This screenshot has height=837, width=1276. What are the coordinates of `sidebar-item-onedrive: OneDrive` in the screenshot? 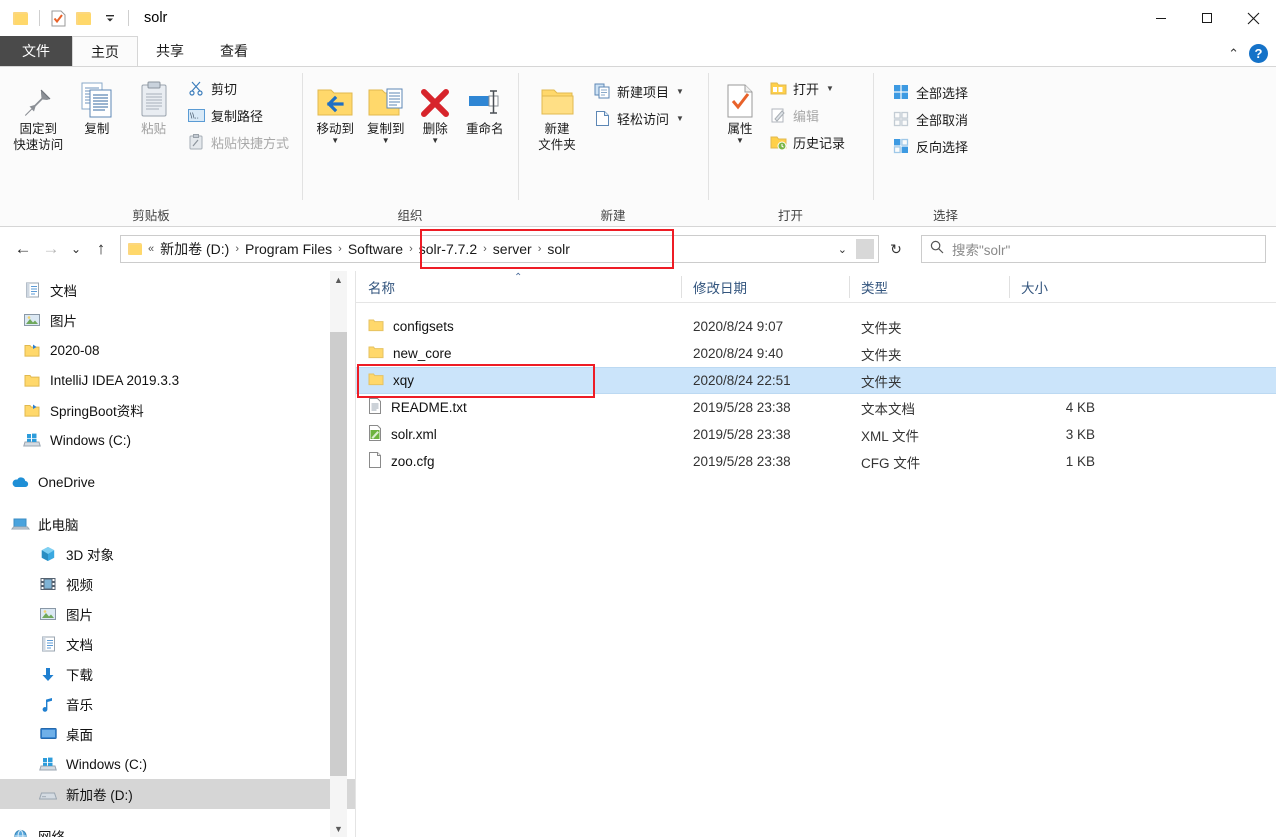 It's located at (178, 482).